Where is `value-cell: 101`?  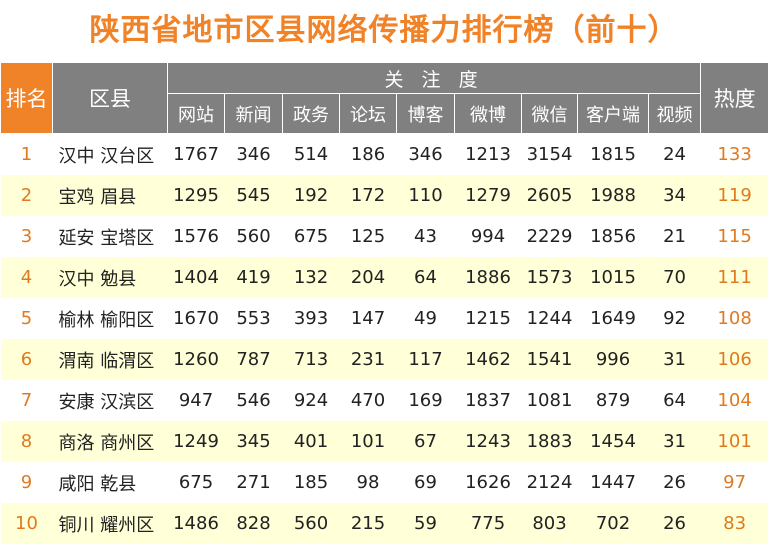
value-cell: 101 is located at coordinates (368, 441).